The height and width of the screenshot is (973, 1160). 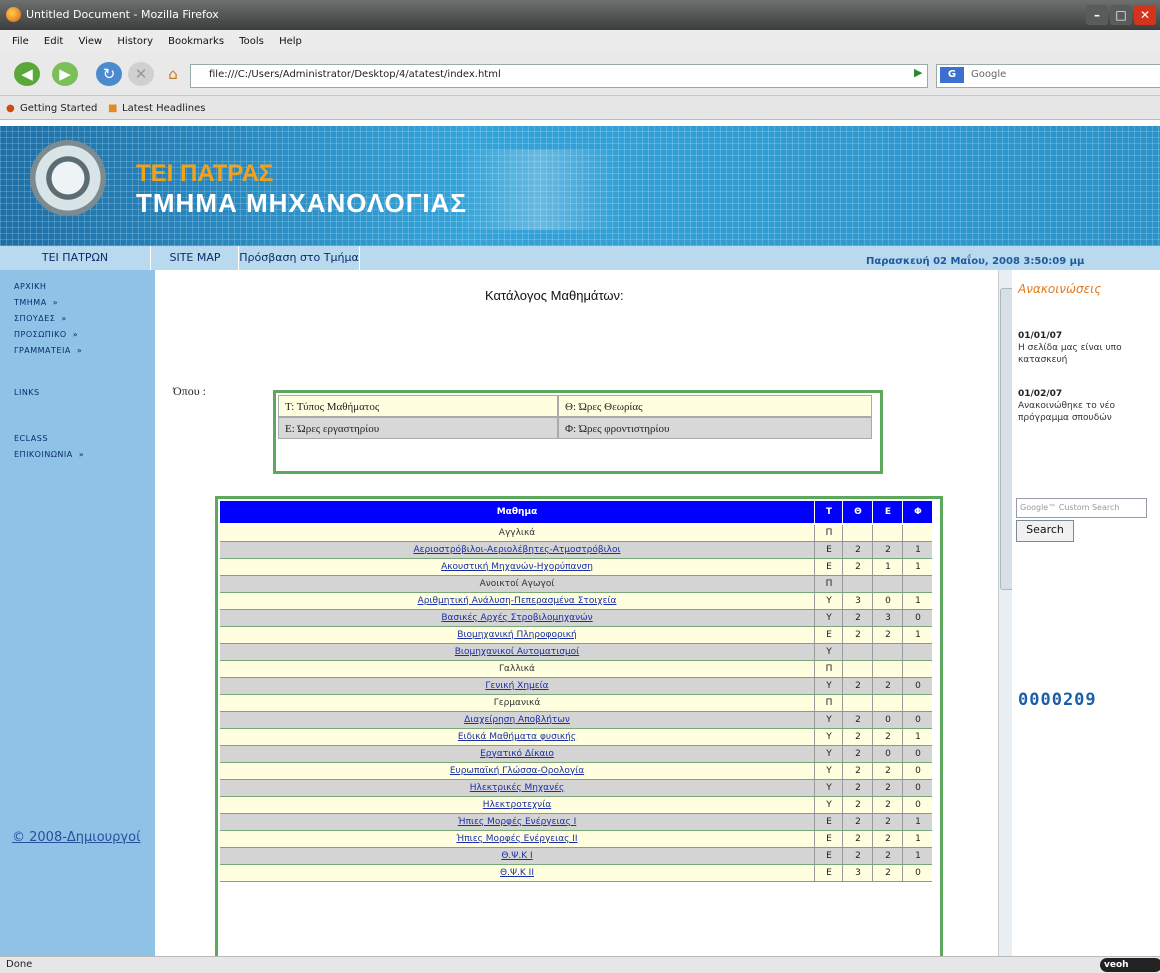 I want to click on course-link: Βασικές Αρχές Στροβιλομηχανών, so click(x=516, y=618).